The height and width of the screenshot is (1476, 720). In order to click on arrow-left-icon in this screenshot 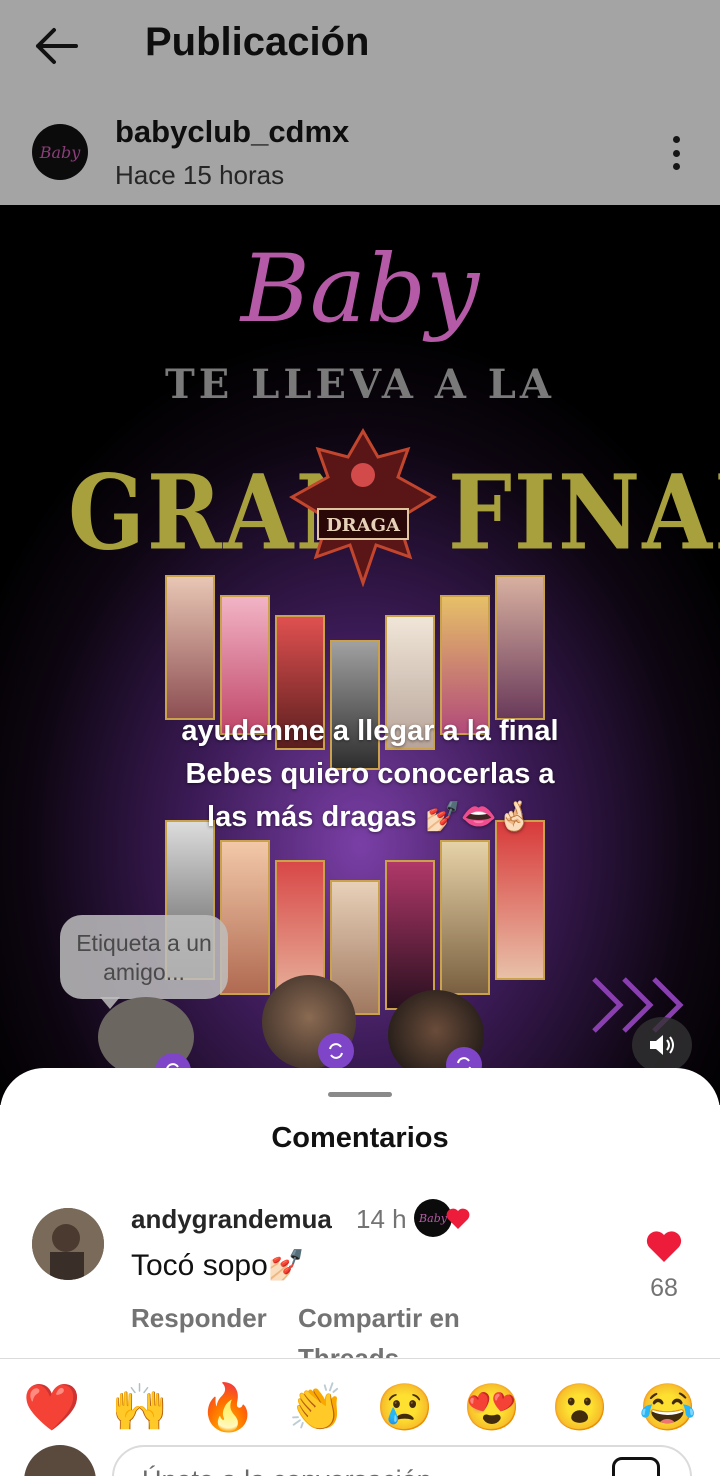, I will do `click(57, 46)`.